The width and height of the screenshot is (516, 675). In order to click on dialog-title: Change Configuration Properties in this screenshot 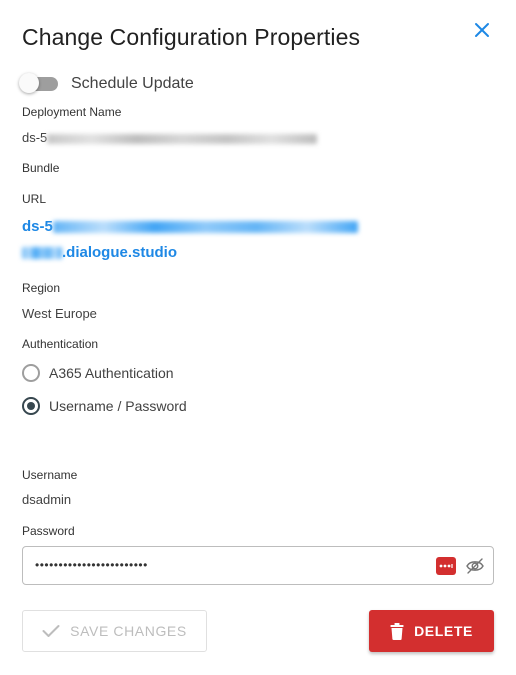, I will do `click(191, 37)`.